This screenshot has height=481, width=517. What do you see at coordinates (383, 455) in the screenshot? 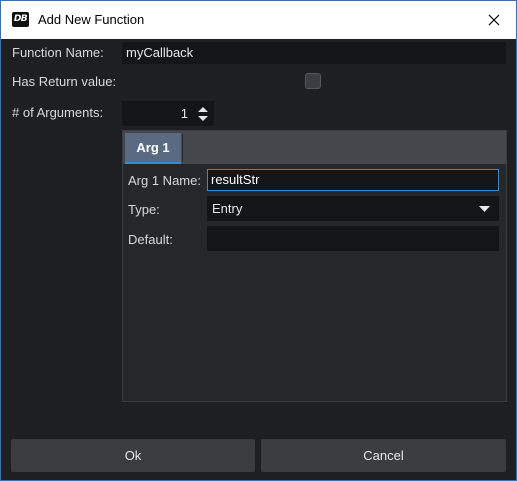
I see `cancel-button: Cancel` at bounding box center [383, 455].